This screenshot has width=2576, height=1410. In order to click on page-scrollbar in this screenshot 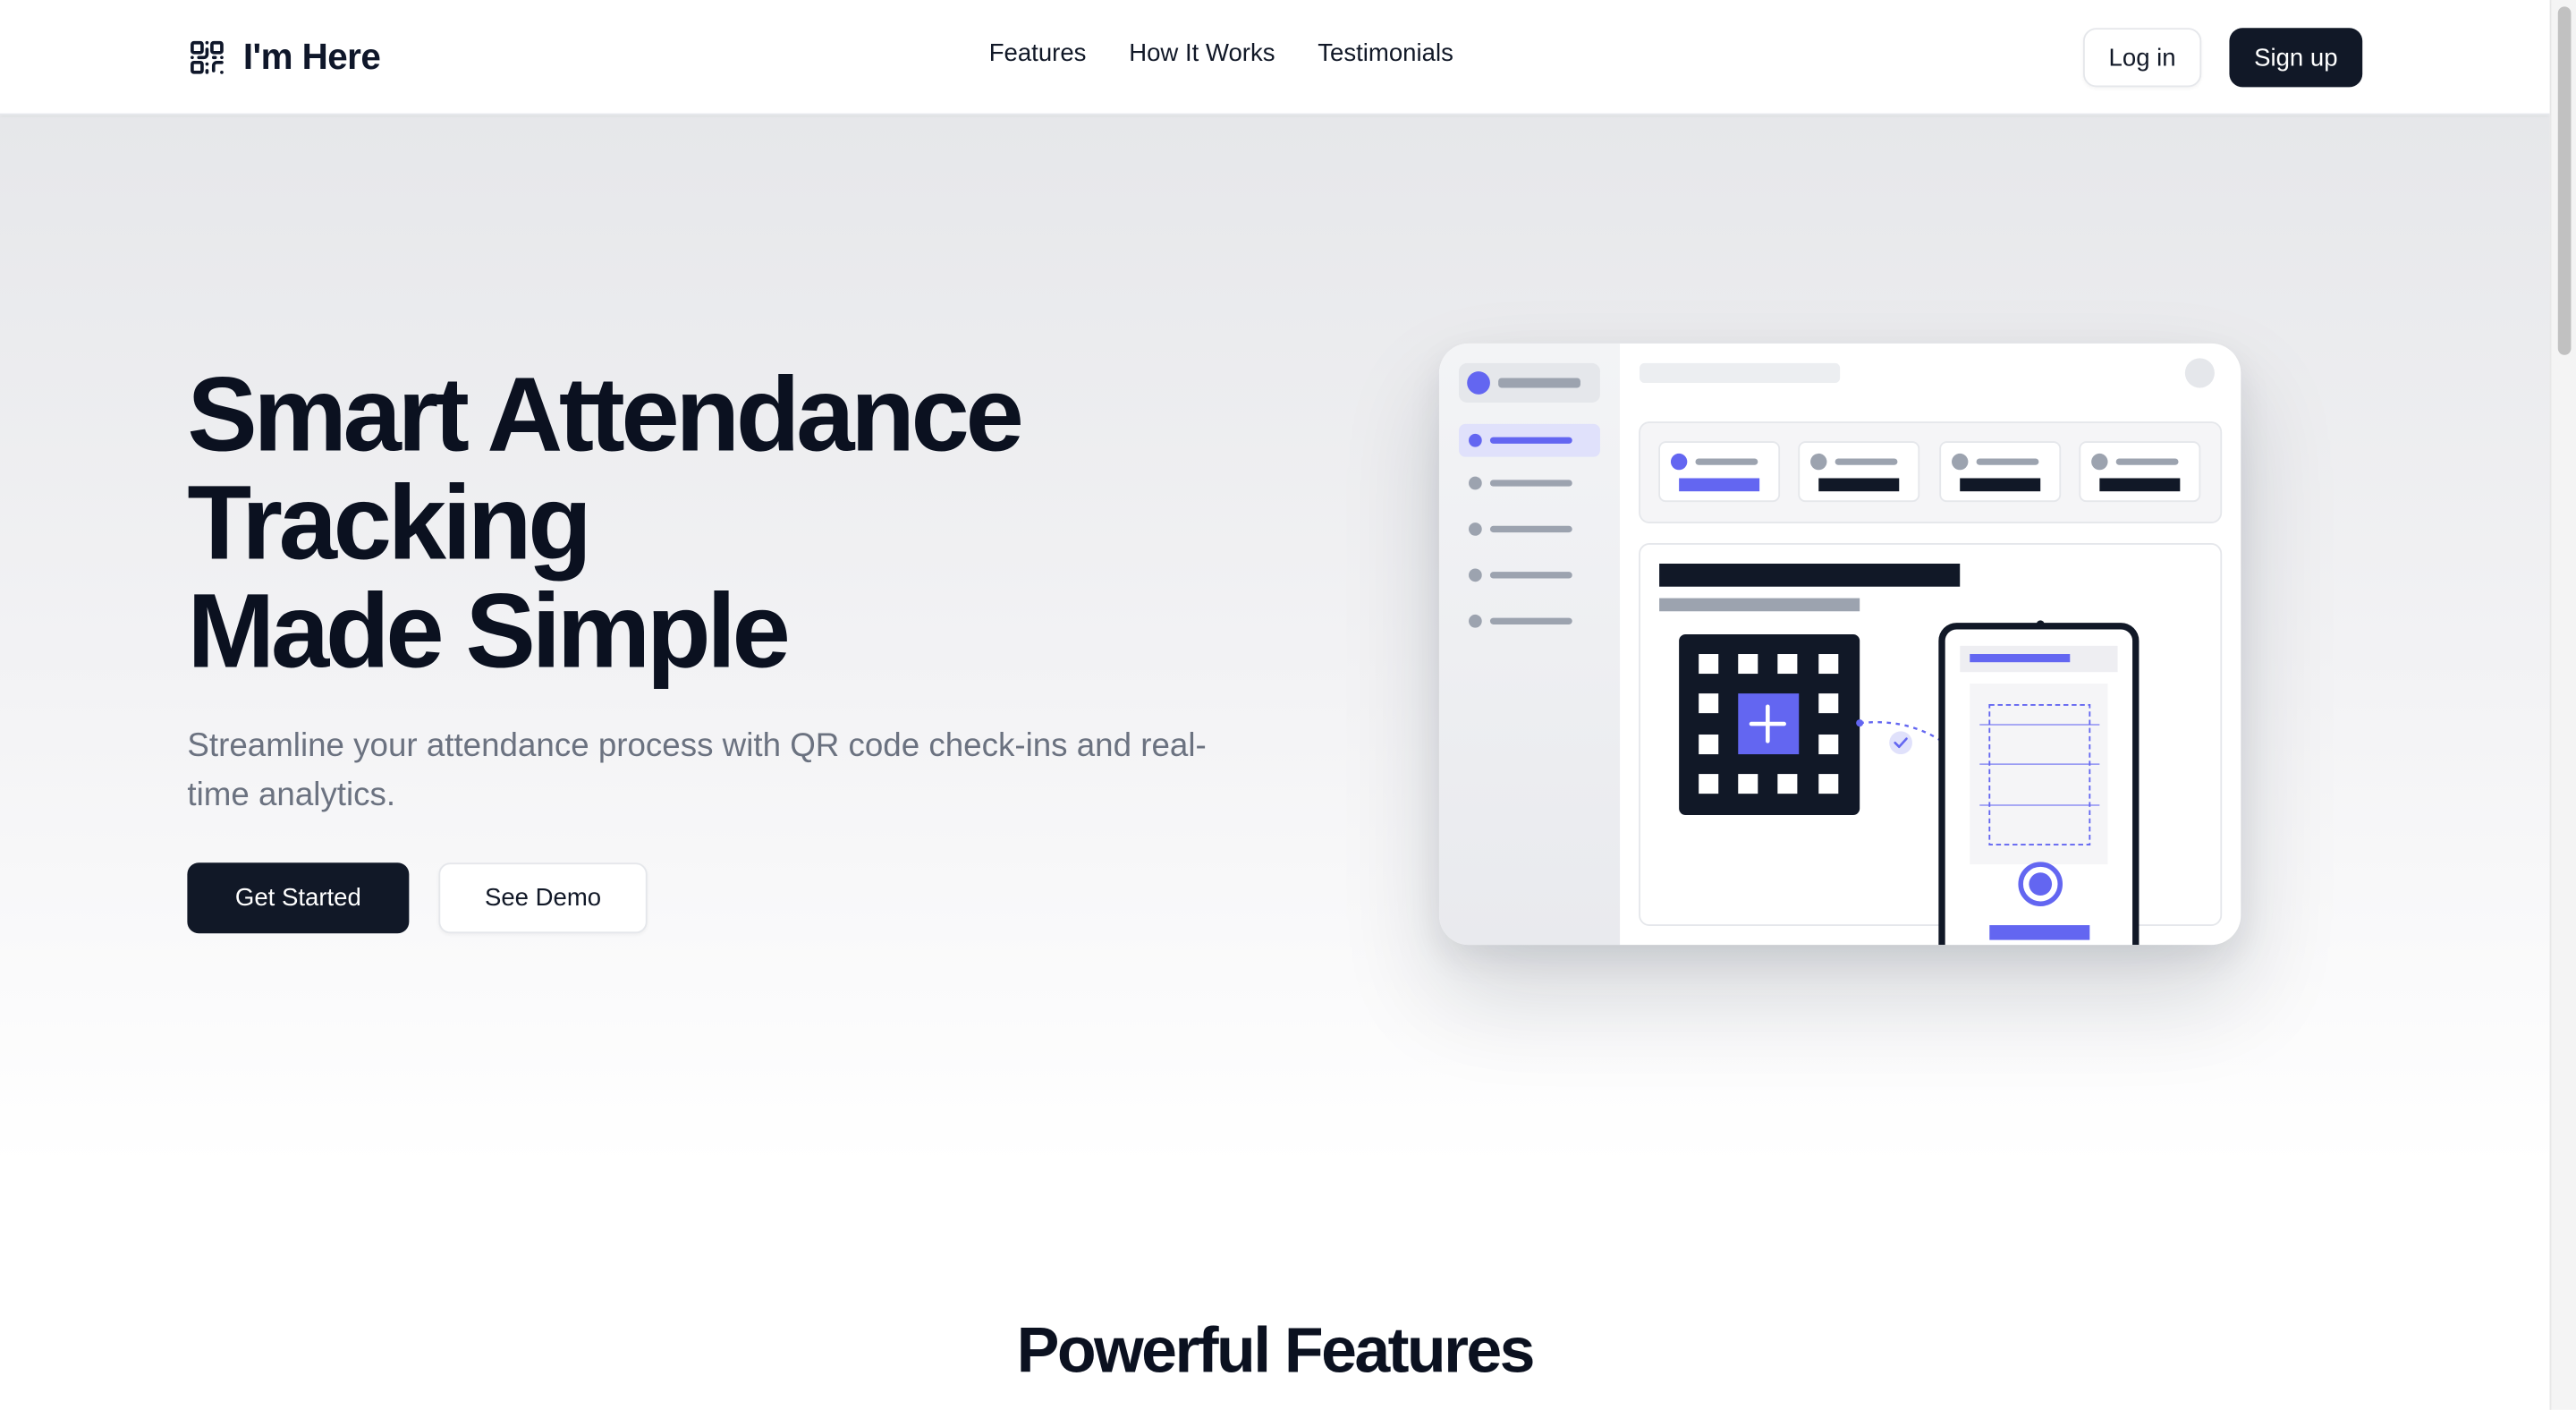, I will do `click(2562, 705)`.